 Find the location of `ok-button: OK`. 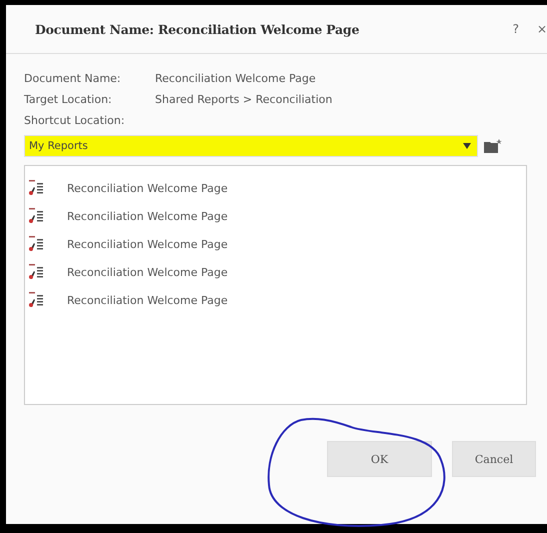

ok-button: OK is located at coordinates (379, 459).